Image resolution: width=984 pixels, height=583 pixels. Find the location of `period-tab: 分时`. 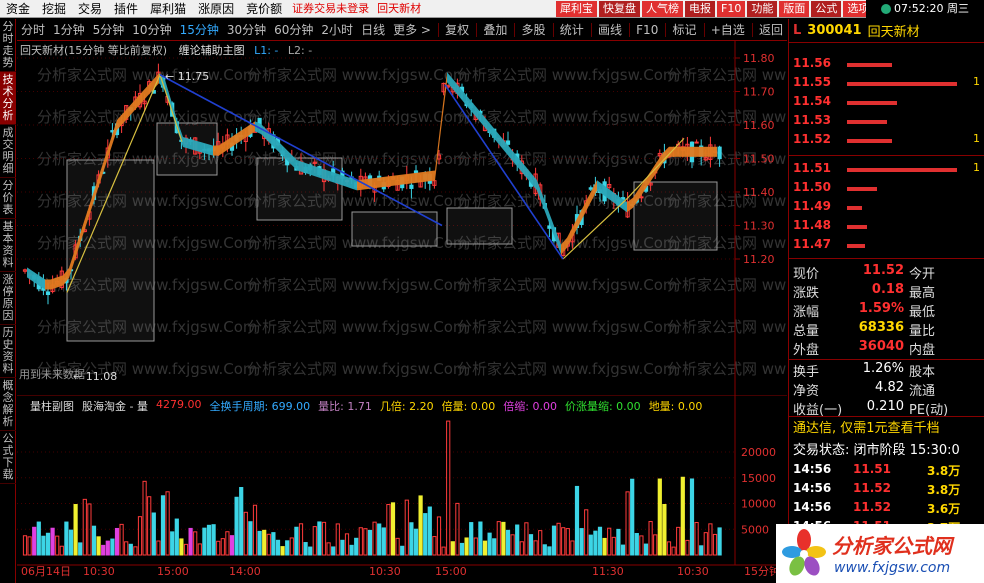

period-tab: 分时 is located at coordinates (33, 30).